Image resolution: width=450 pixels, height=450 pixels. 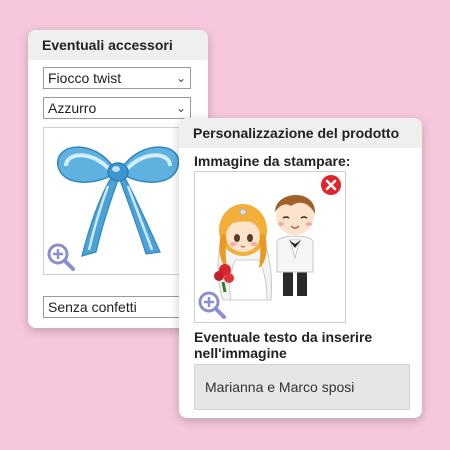 What do you see at coordinates (117, 201) in the screenshot?
I see `bow-image` at bounding box center [117, 201].